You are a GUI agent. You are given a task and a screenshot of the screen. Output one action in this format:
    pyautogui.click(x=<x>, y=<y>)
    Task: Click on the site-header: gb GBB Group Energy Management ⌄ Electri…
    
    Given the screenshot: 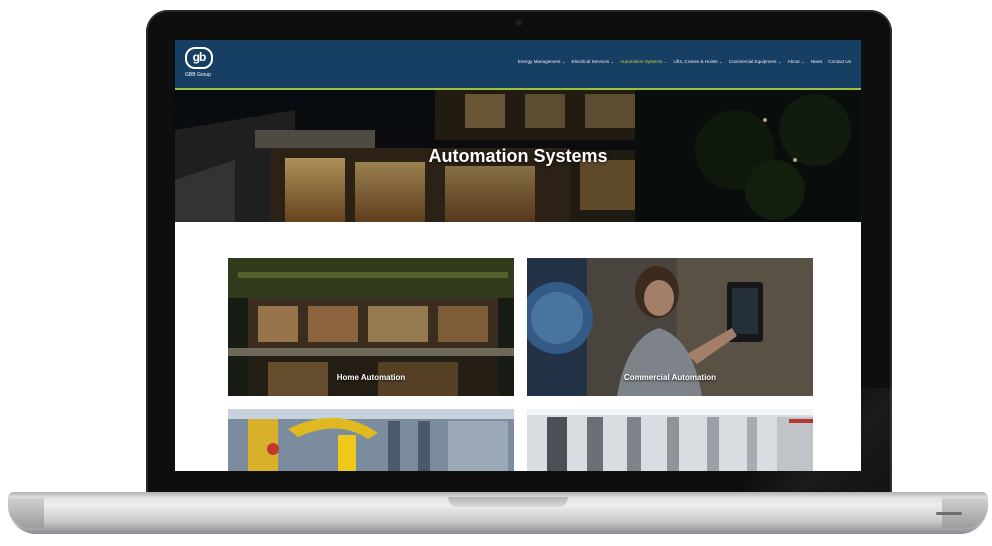 What is the action you would take?
    pyautogui.click(x=518, y=65)
    